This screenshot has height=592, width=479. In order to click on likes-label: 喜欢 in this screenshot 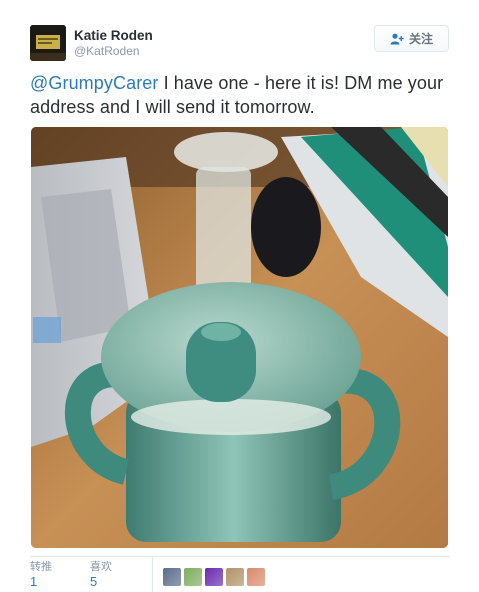, I will do `click(101, 567)`.